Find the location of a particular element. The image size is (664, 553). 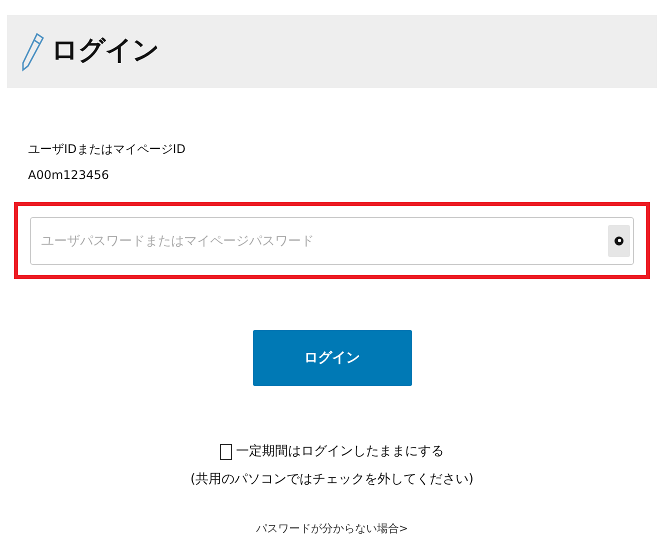

checkbox-label: 一定期間はログインしたままにする is located at coordinates (340, 452).